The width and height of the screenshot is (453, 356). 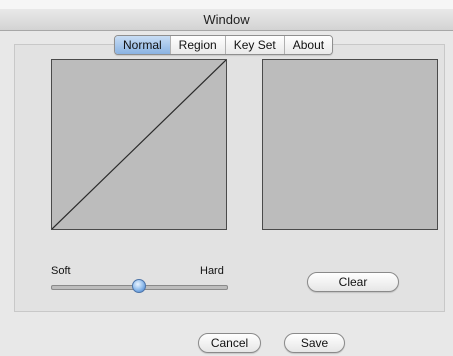 I want to click on window-titlebar: Window, so click(x=226, y=20).